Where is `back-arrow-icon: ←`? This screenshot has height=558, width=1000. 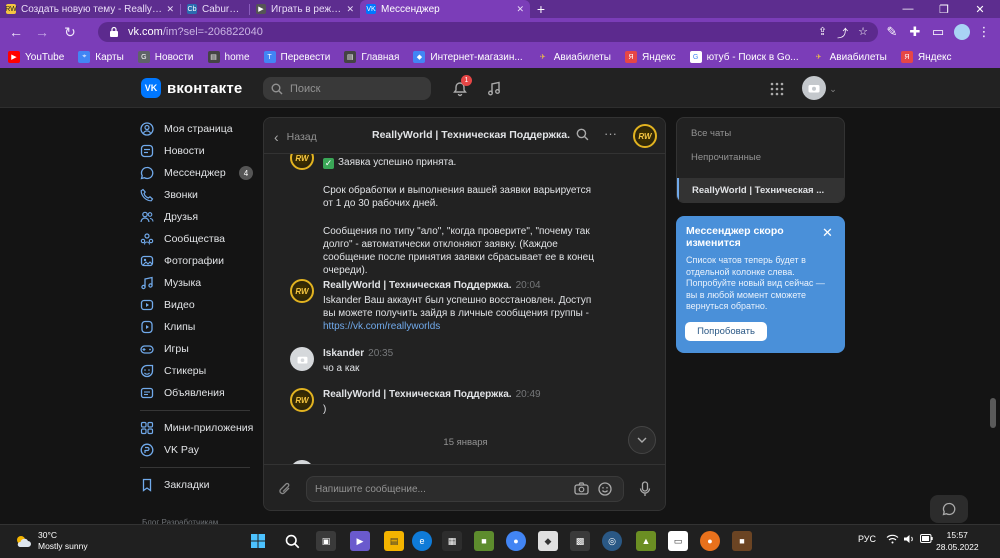
back-arrow-icon: ← is located at coordinates (16, 32).